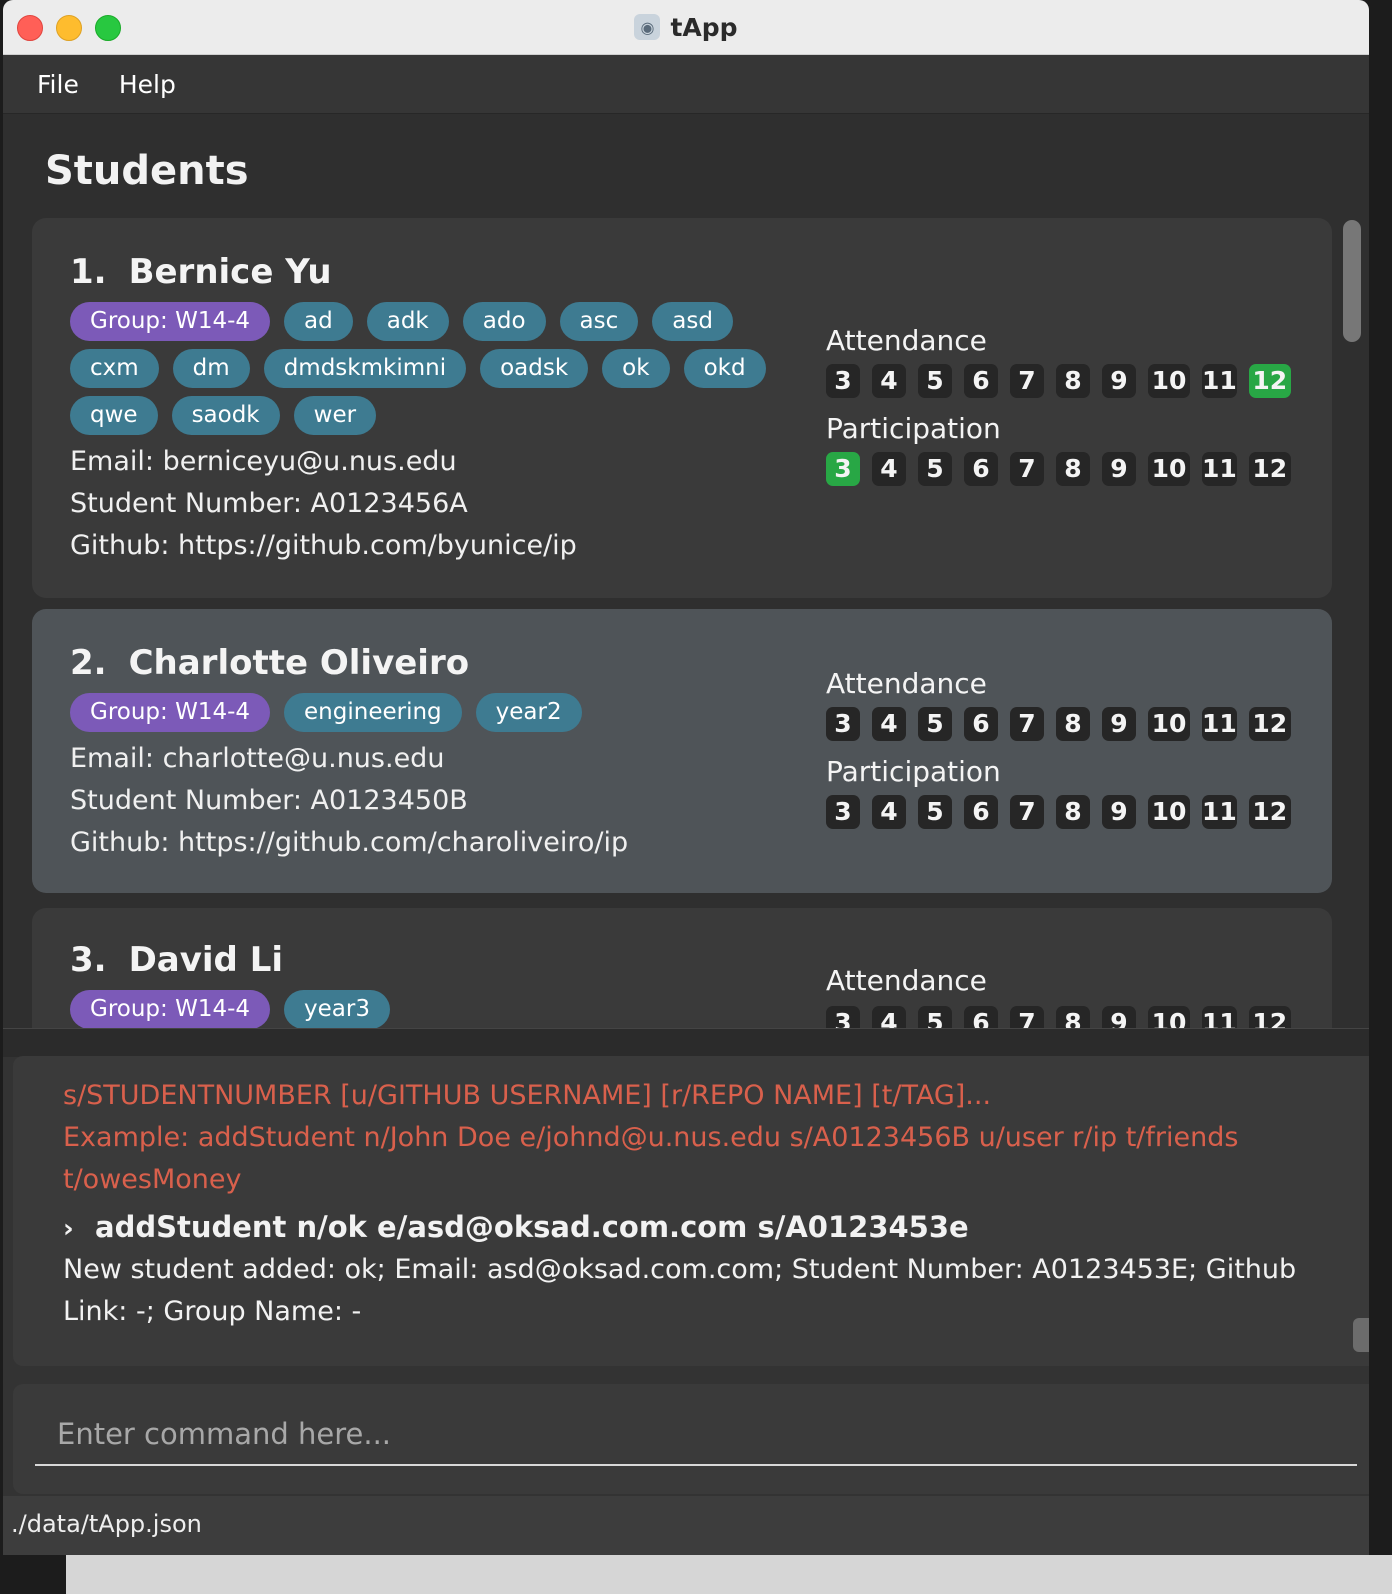  What do you see at coordinates (147, 84) in the screenshot?
I see `menu-help: Help` at bounding box center [147, 84].